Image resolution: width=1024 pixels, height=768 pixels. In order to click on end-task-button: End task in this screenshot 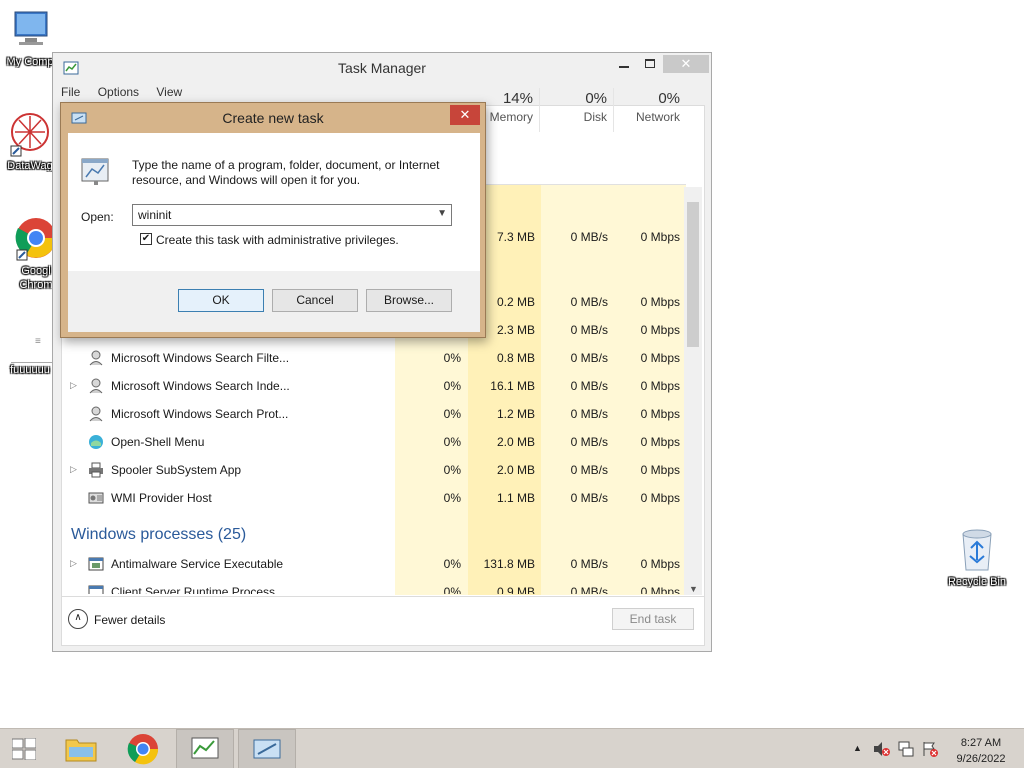, I will do `click(653, 619)`.